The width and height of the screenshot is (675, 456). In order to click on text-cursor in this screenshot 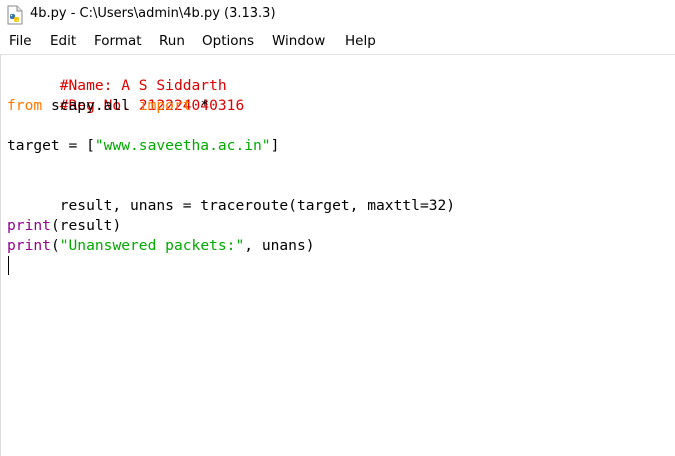, I will do `click(8, 265)`.